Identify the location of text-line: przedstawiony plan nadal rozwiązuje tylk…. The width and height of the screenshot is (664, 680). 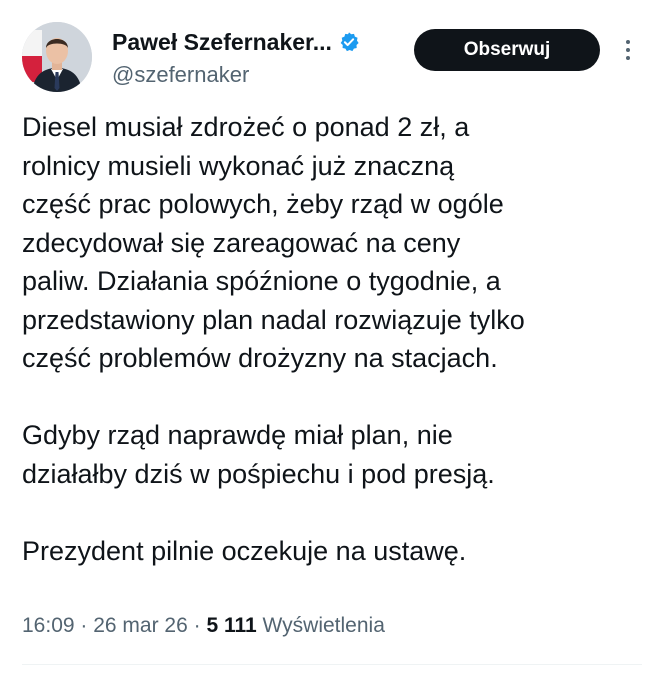
(273, 319).